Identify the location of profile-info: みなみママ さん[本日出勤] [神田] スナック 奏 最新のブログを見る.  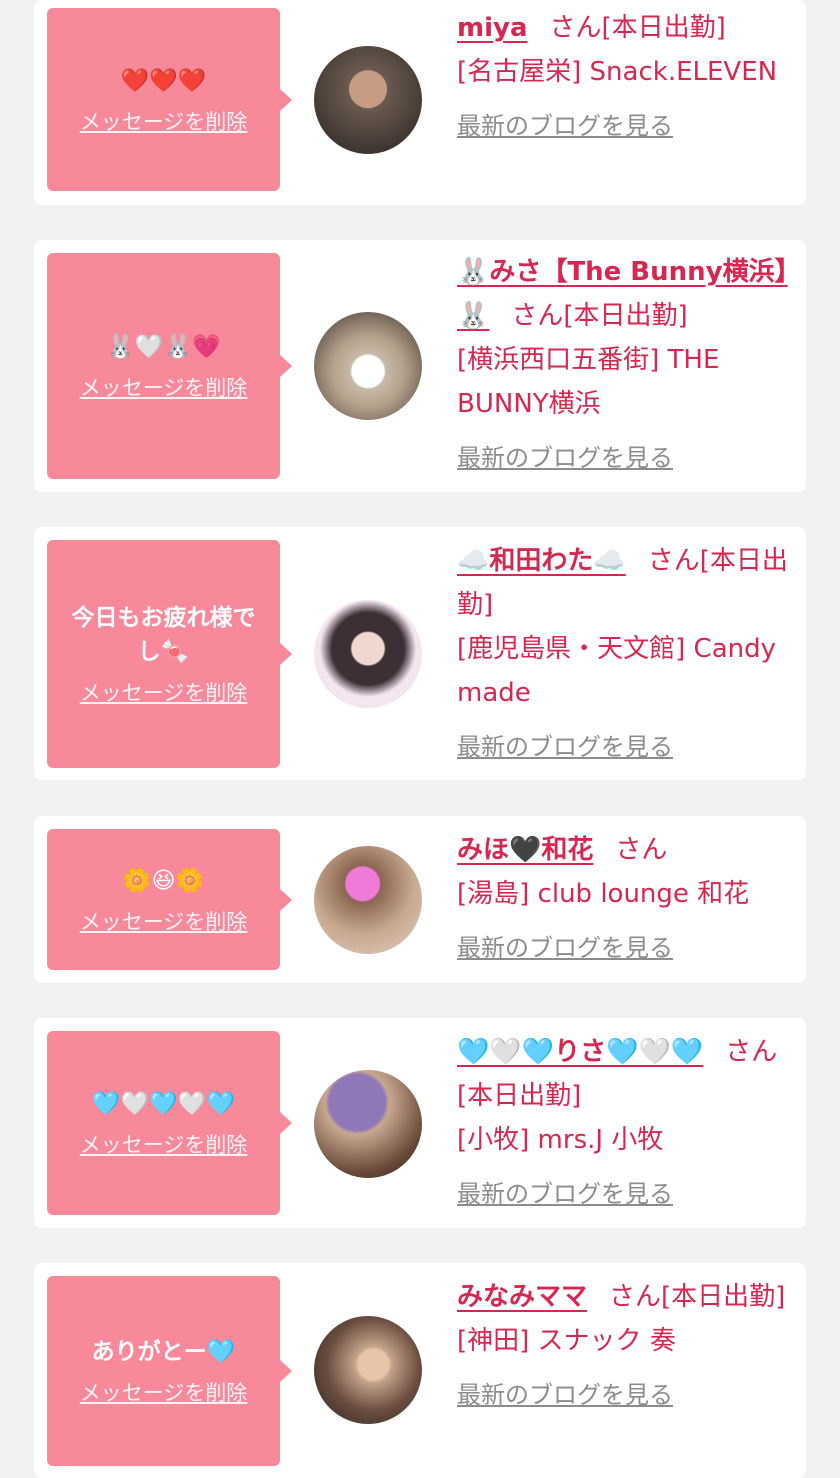
(624, 1346).